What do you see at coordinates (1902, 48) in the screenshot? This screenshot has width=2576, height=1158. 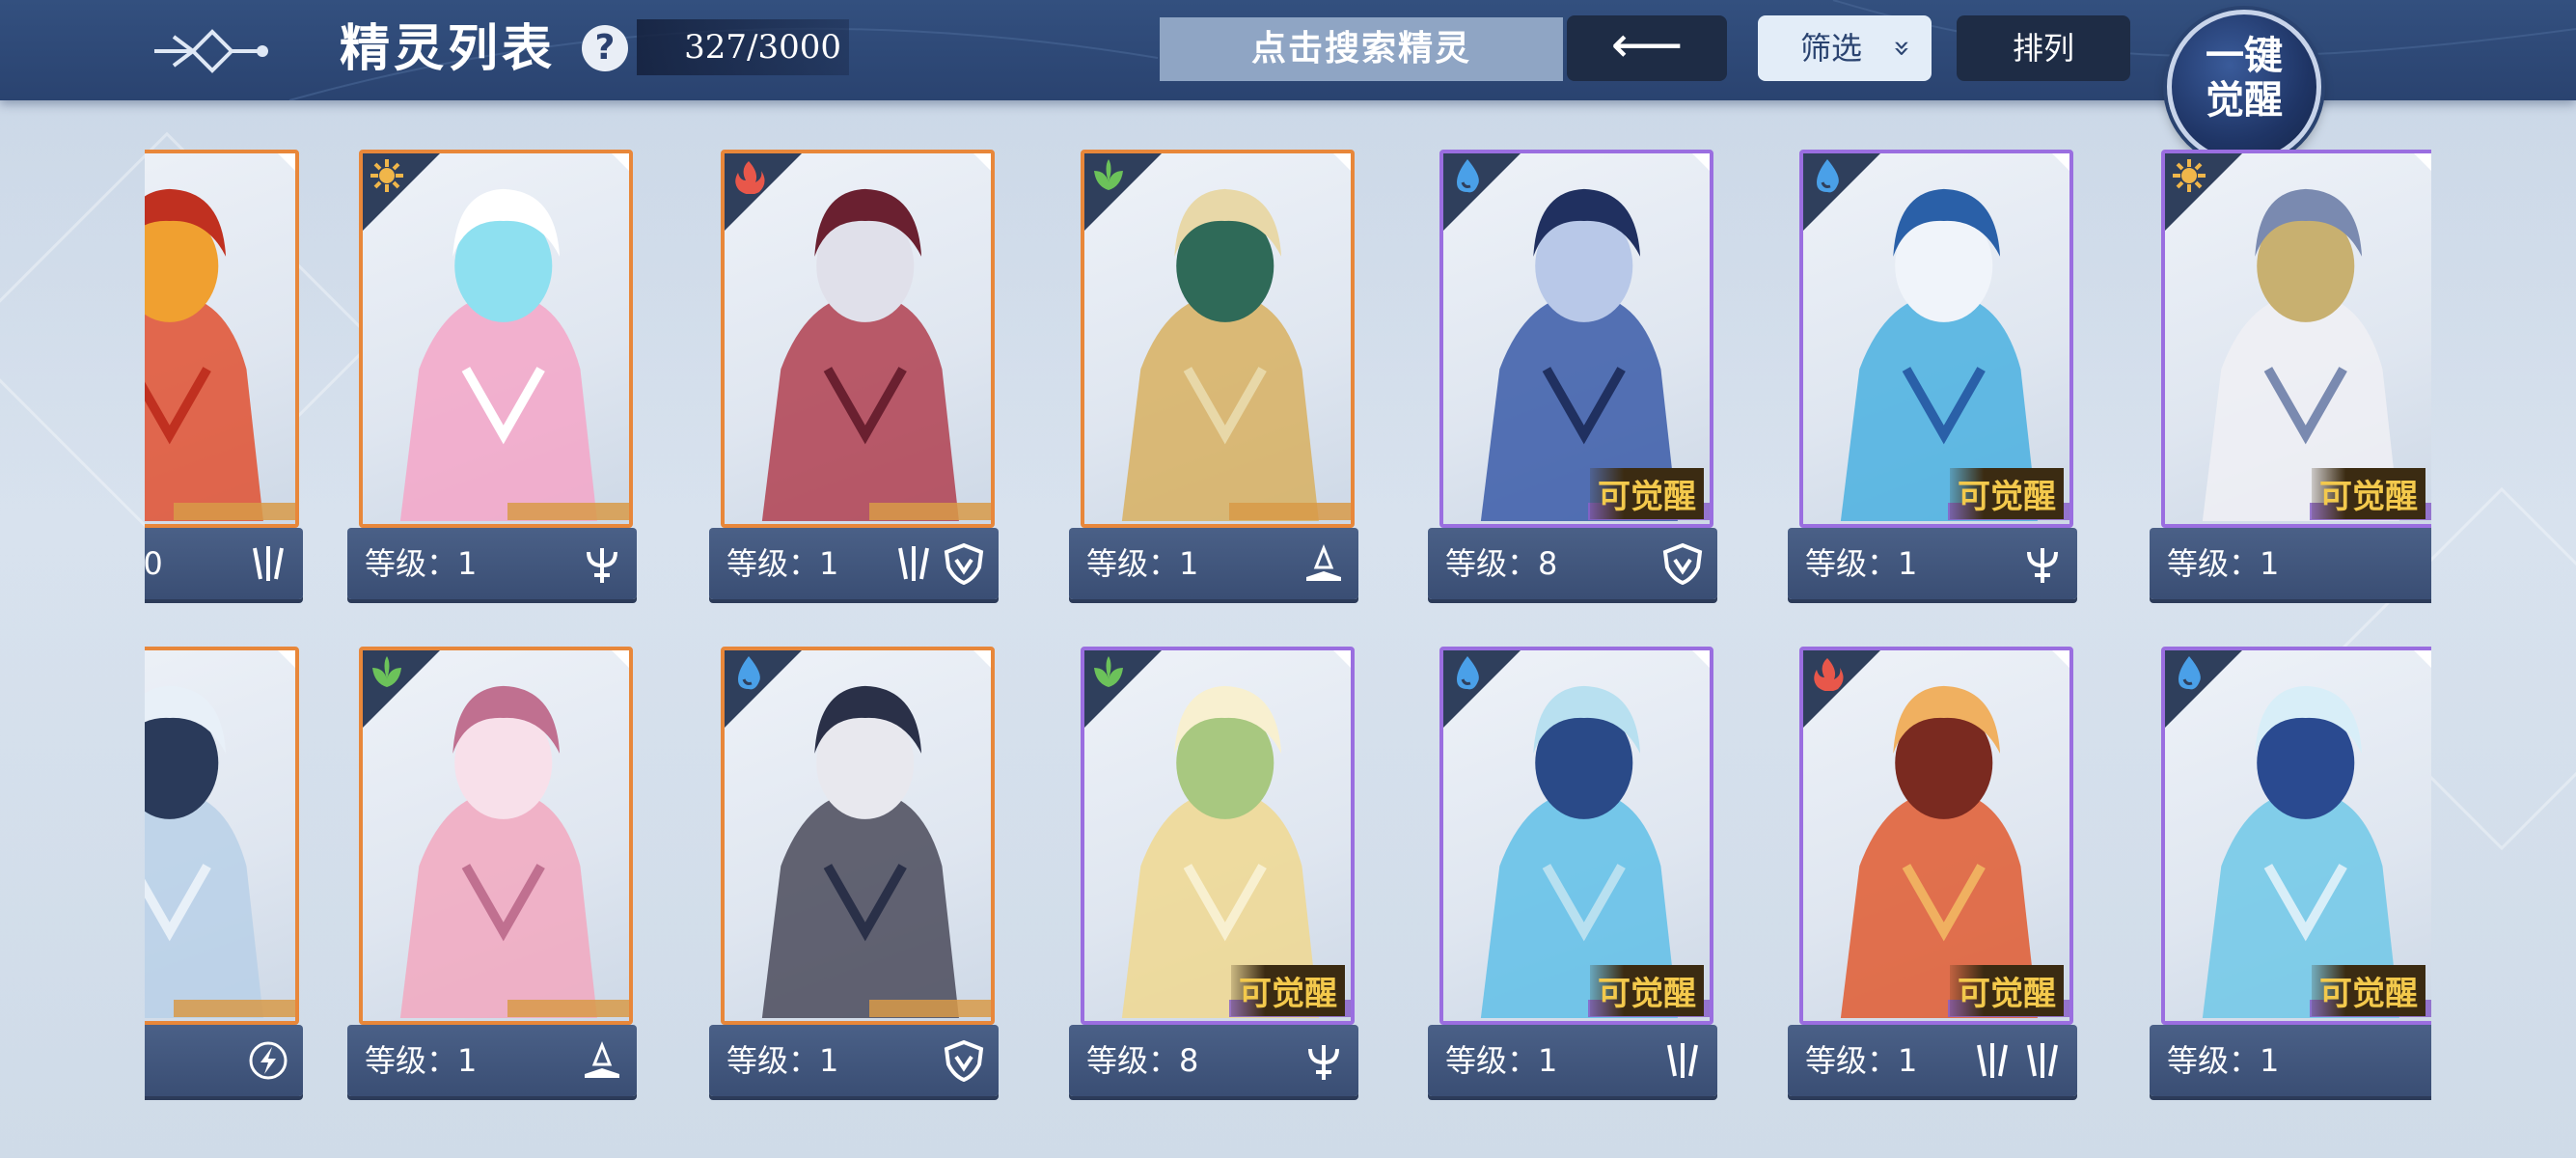 I see `chevron-down-icon: »` at bounding box center [1902, 48].